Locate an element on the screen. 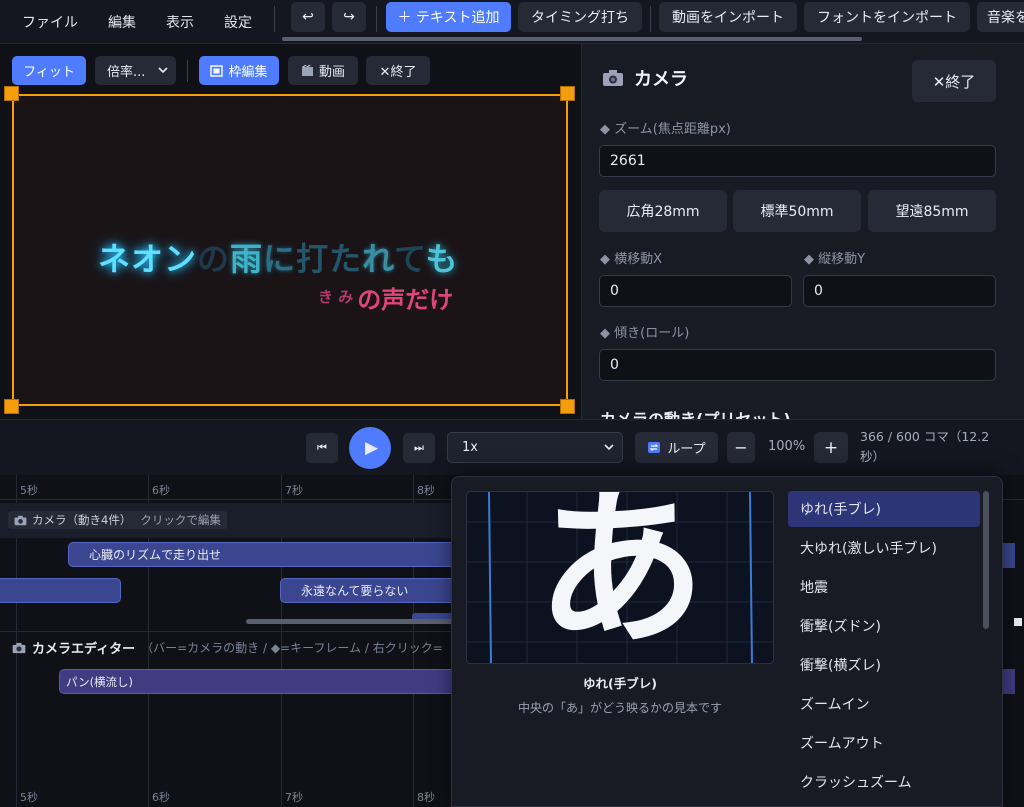 The image size is (1024, 807). redo-icon: ↪ is located at coordinates (349, 17).